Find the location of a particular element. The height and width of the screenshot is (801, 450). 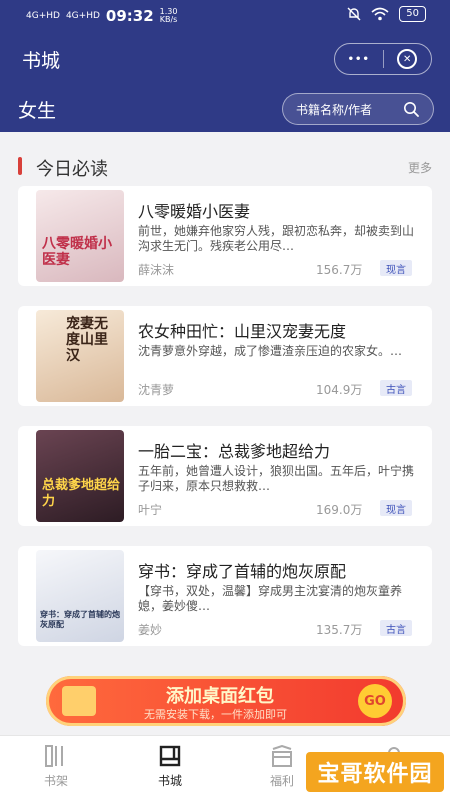

more-link: 更多 is located at coordinates (420, 167).